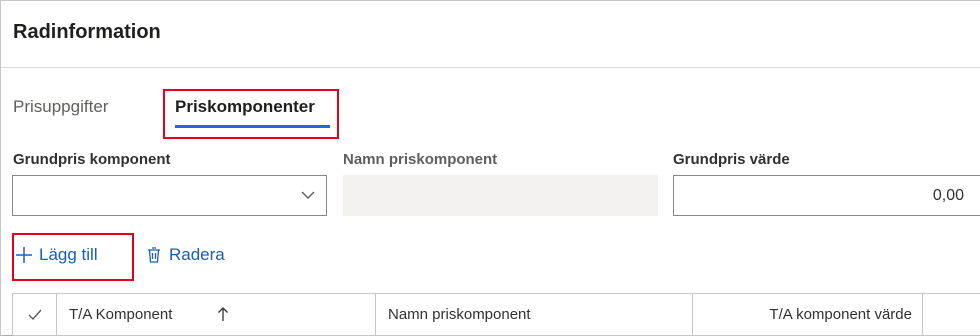 The width and height of the screenshot is (980, 336). What do you see at coordinates (154, 255) in the screenshot?
I see `trash-icon` at bounding box center [154, 255].